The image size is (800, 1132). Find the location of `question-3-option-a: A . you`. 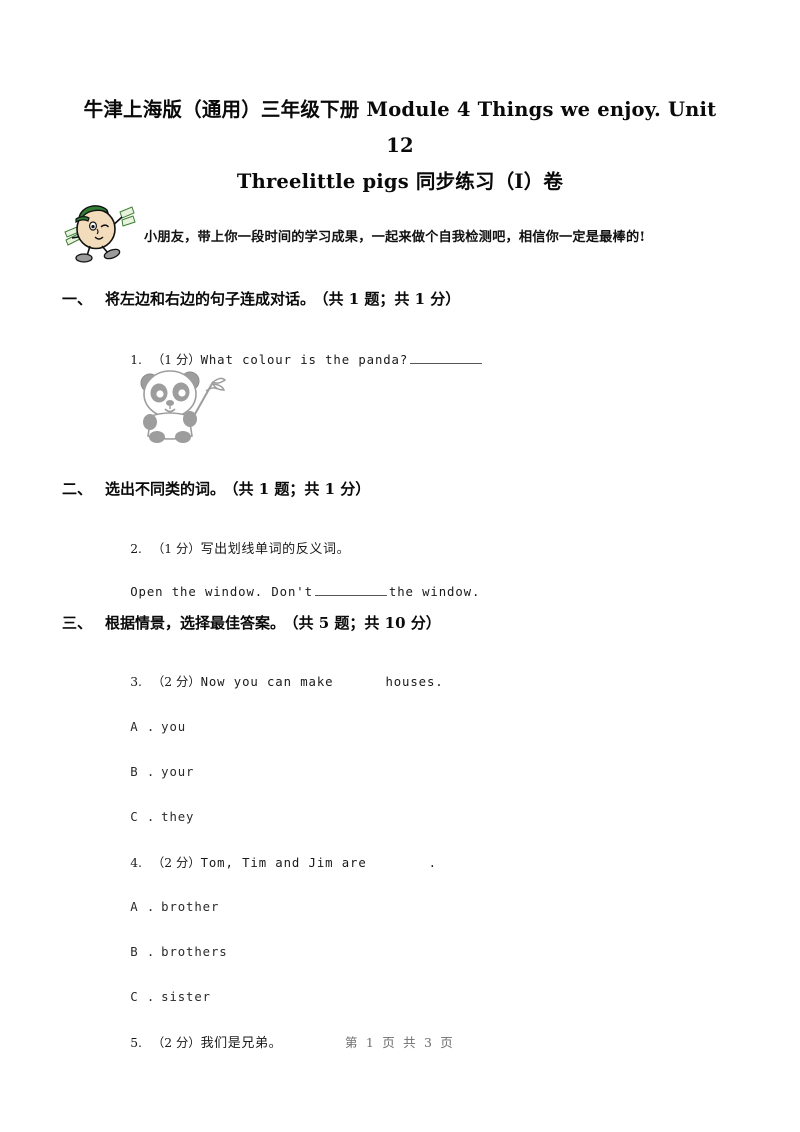

question-3-option-a: A . you is located at coordinates (141, 727).